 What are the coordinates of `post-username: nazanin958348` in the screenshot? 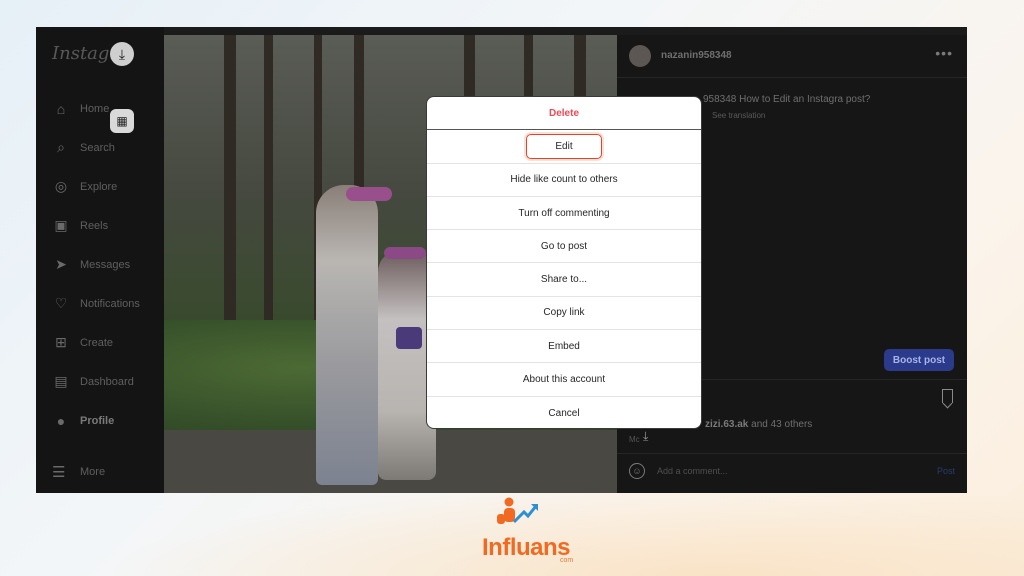 It's located at (696, 55).